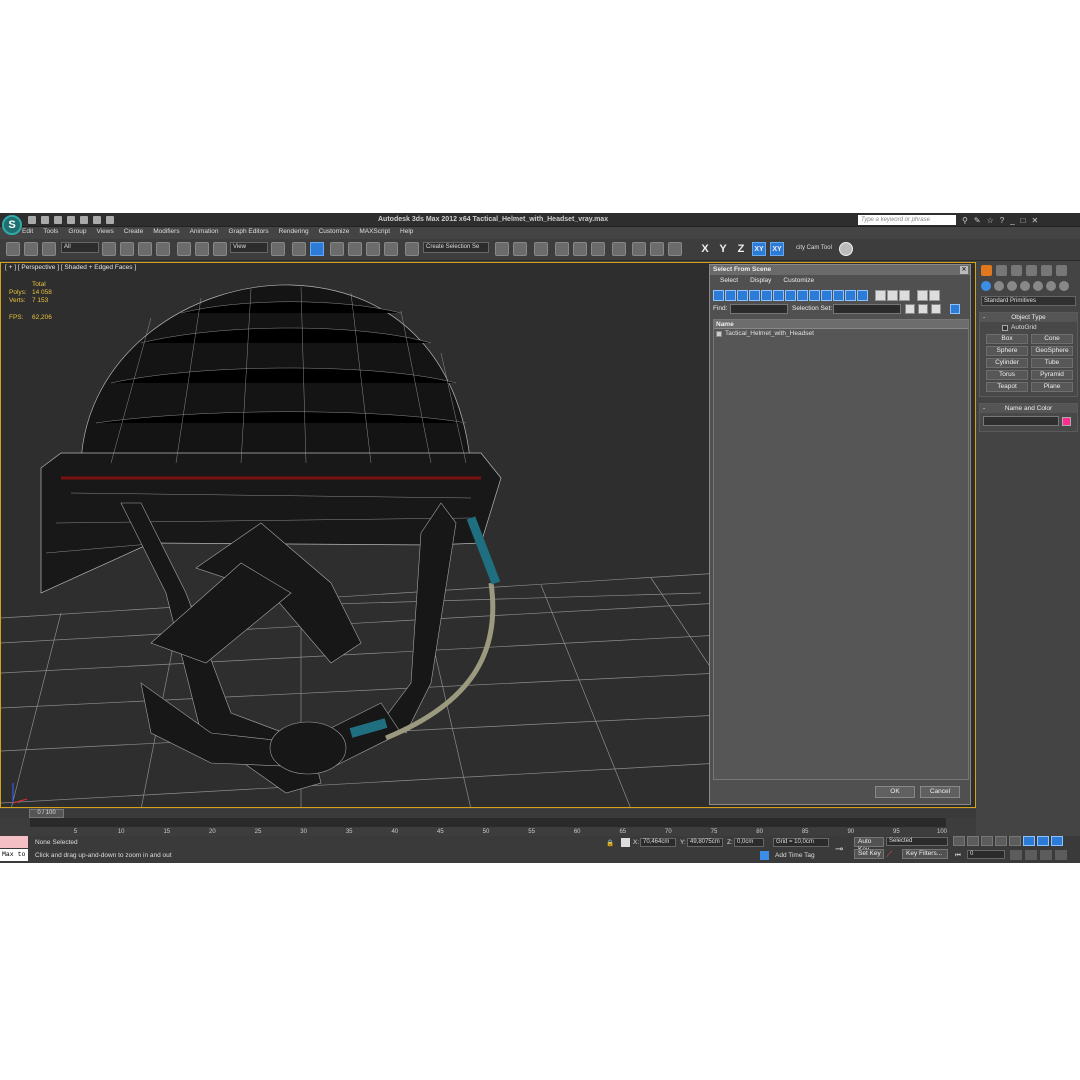 Image resolution: width=1080 pixels, height=1080 pixels. I want to click on help-icon: ?, so click(1002, 220).